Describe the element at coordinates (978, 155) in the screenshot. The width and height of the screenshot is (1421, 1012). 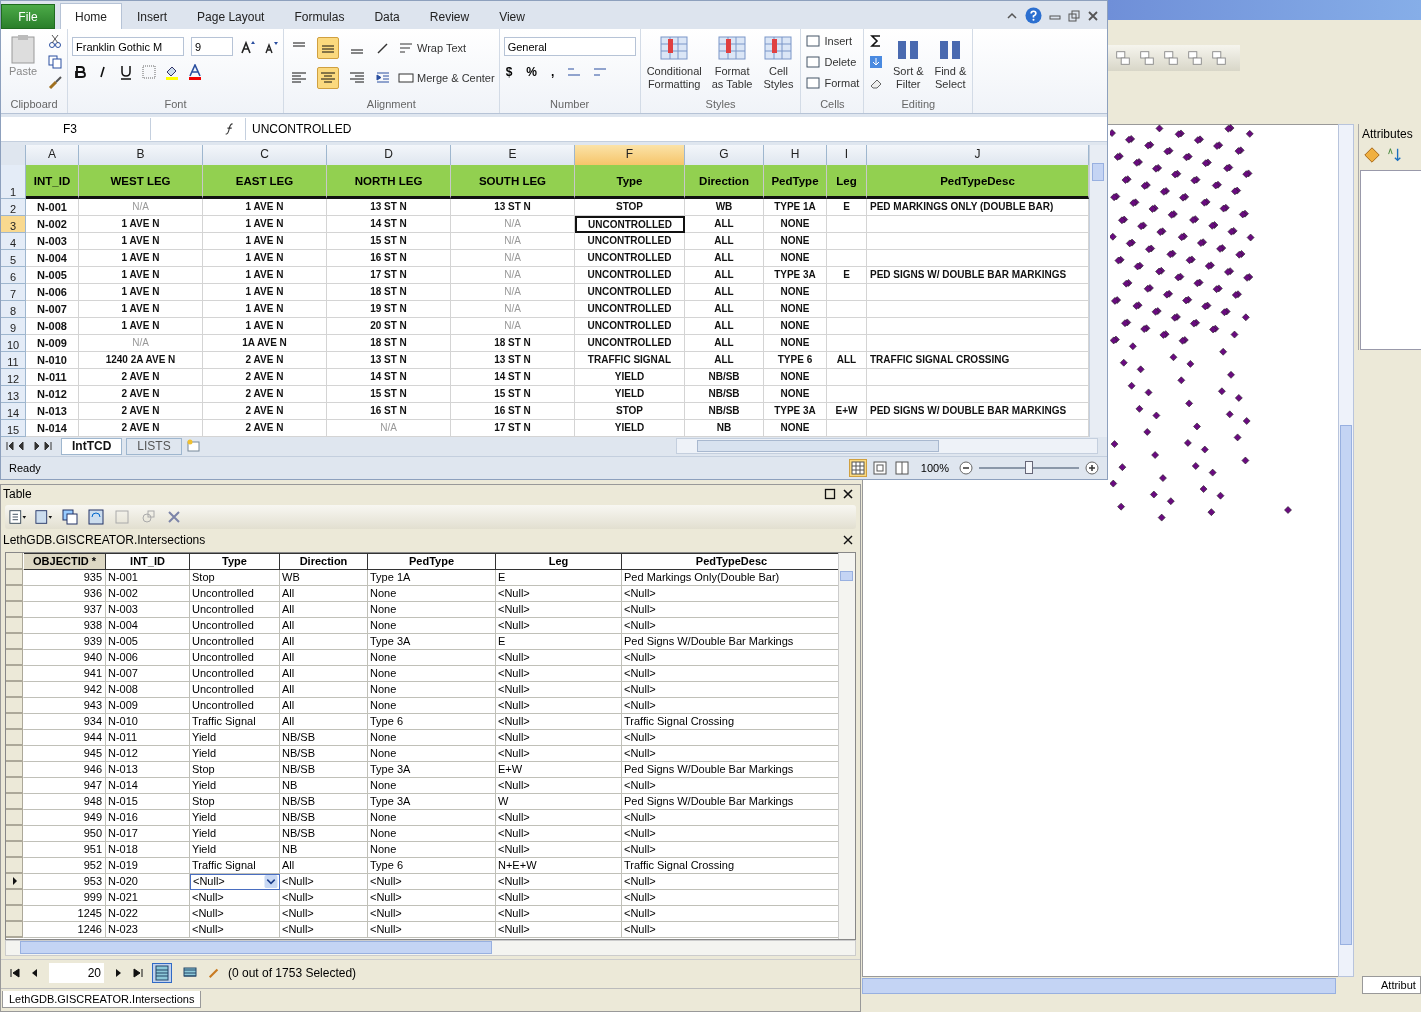
I see `column-header: J` at that location.